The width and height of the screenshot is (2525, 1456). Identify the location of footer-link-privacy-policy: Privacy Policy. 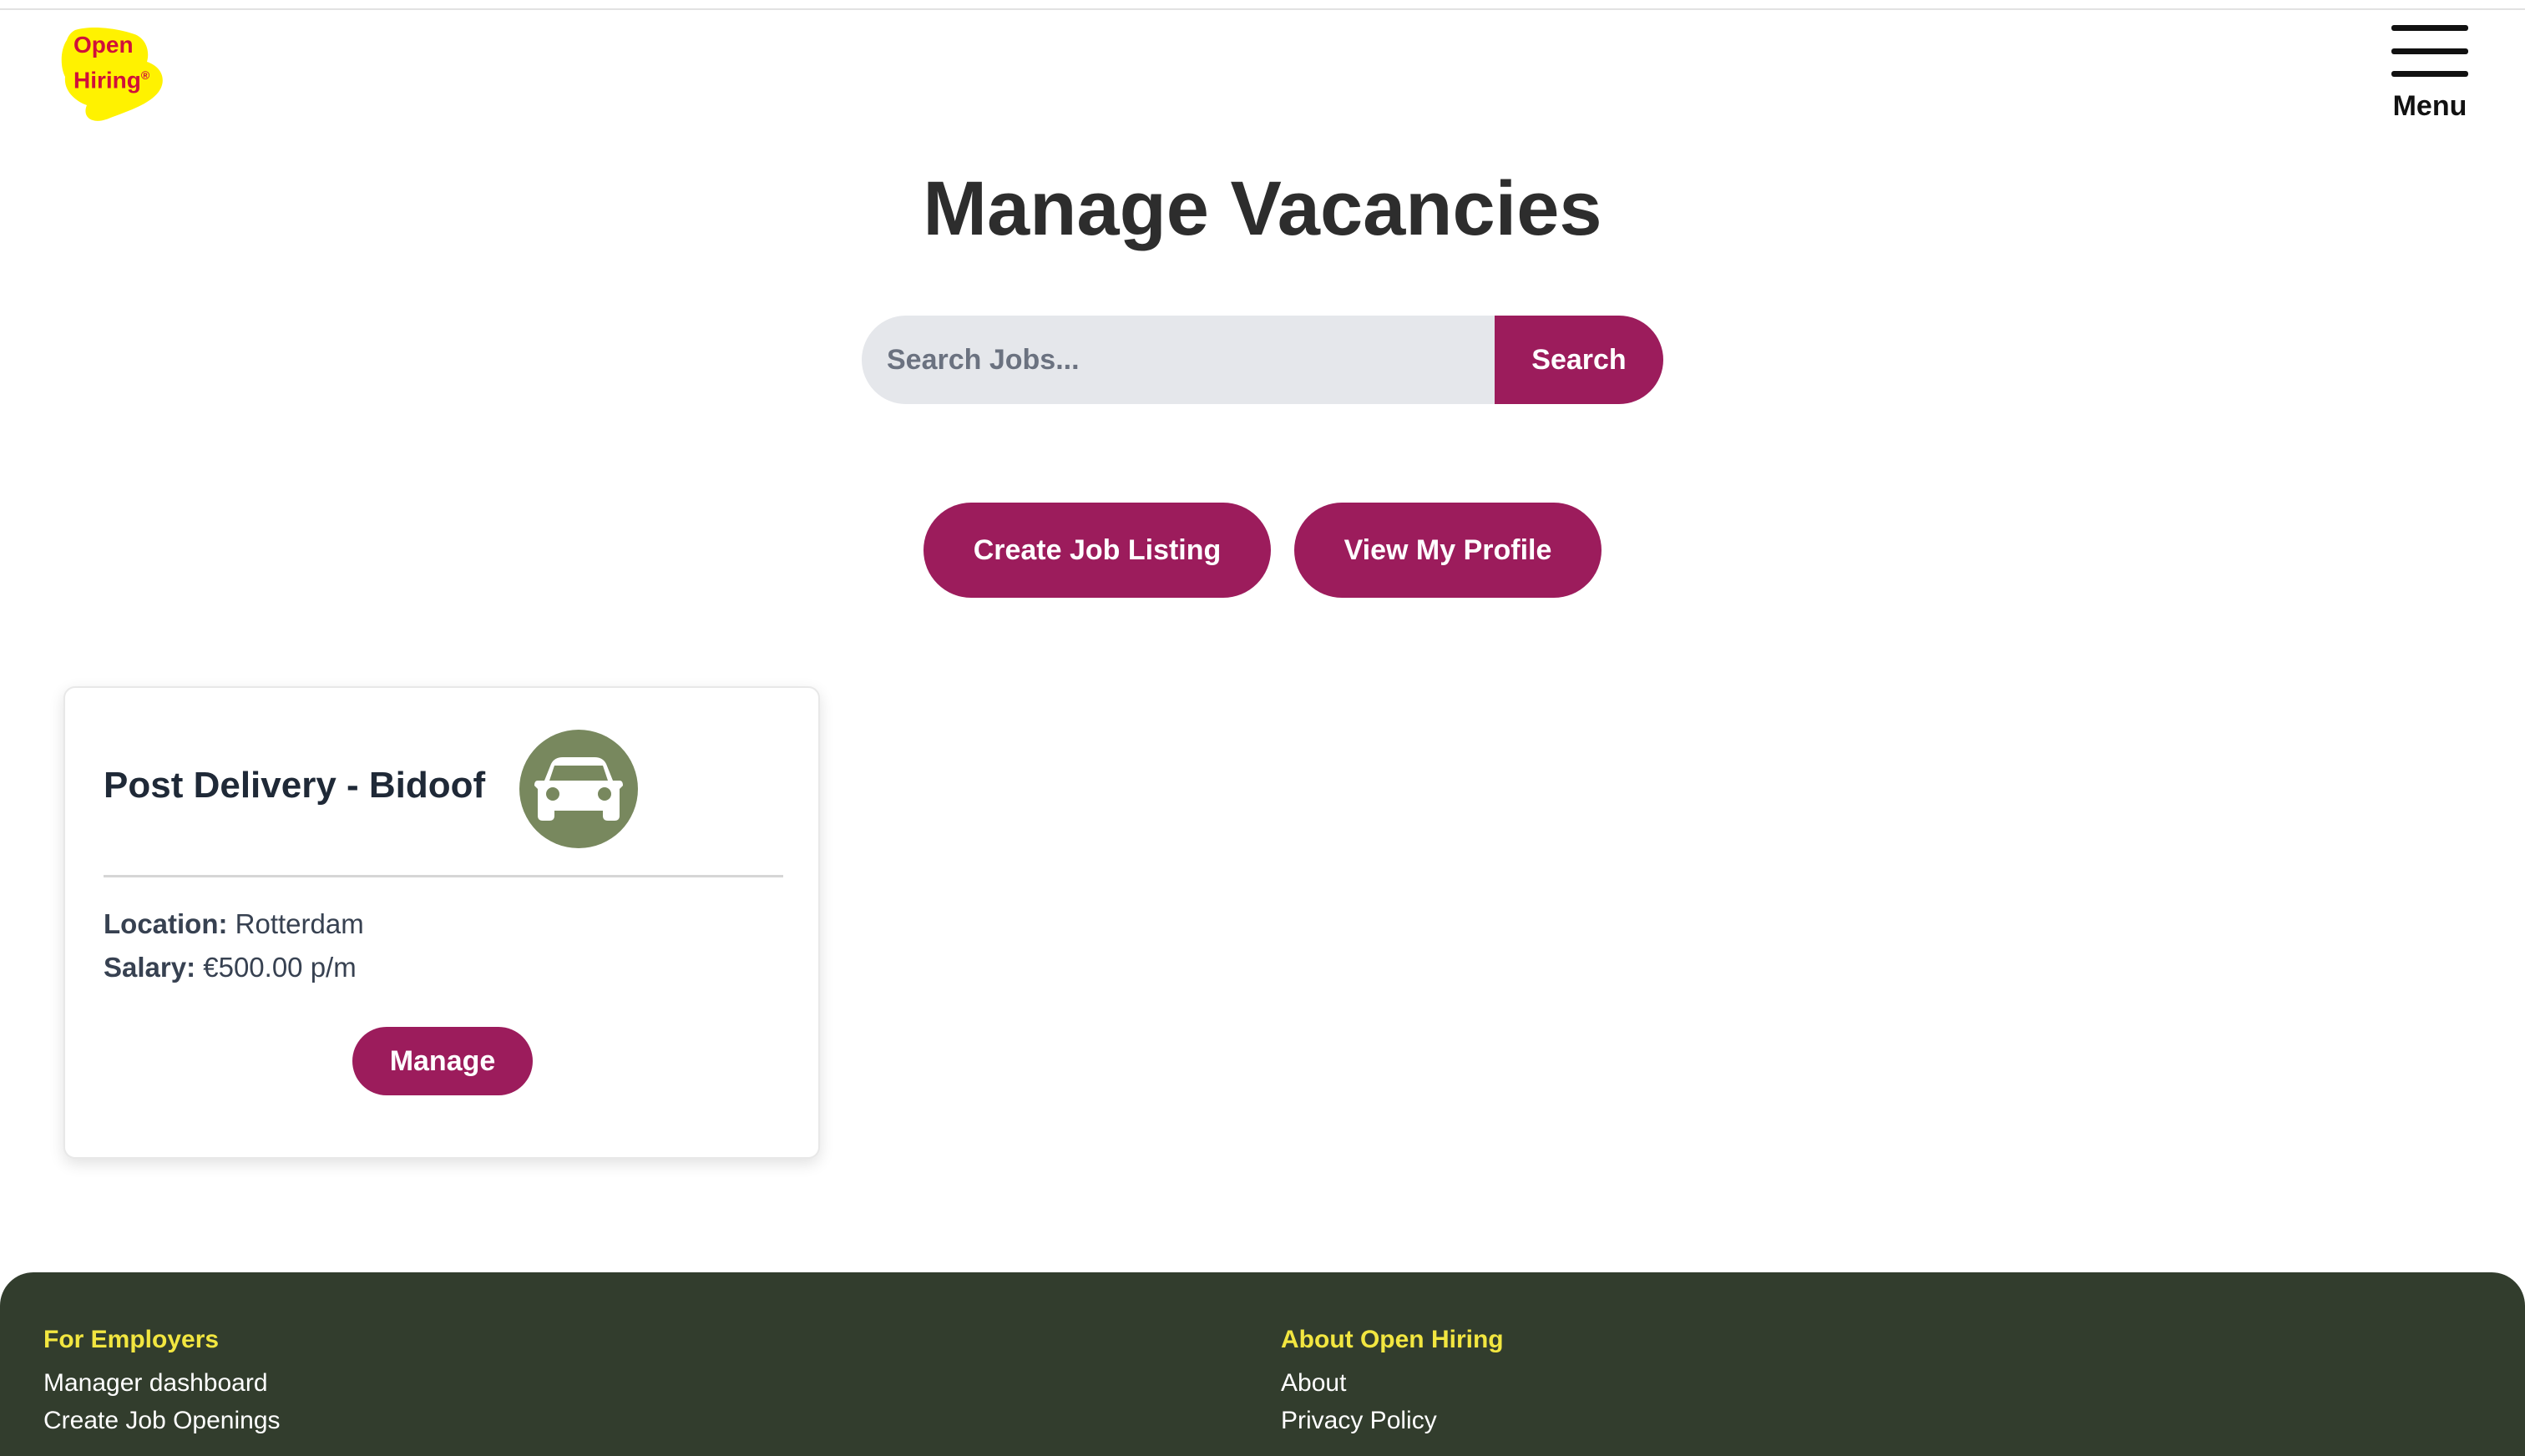
(1392, 1420).